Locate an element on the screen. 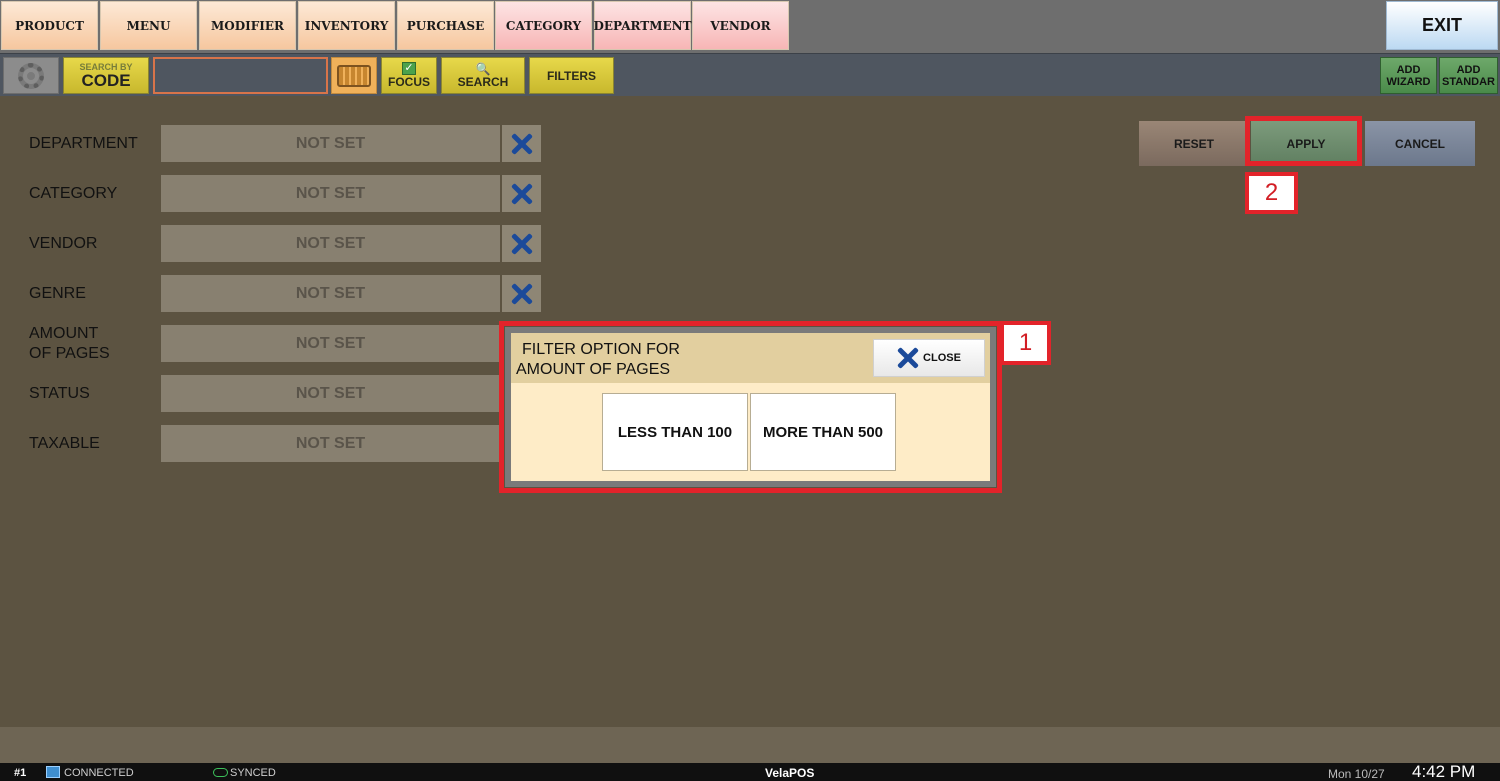  date-display: Mon 10/27 is located at coordinates (1356, 774).